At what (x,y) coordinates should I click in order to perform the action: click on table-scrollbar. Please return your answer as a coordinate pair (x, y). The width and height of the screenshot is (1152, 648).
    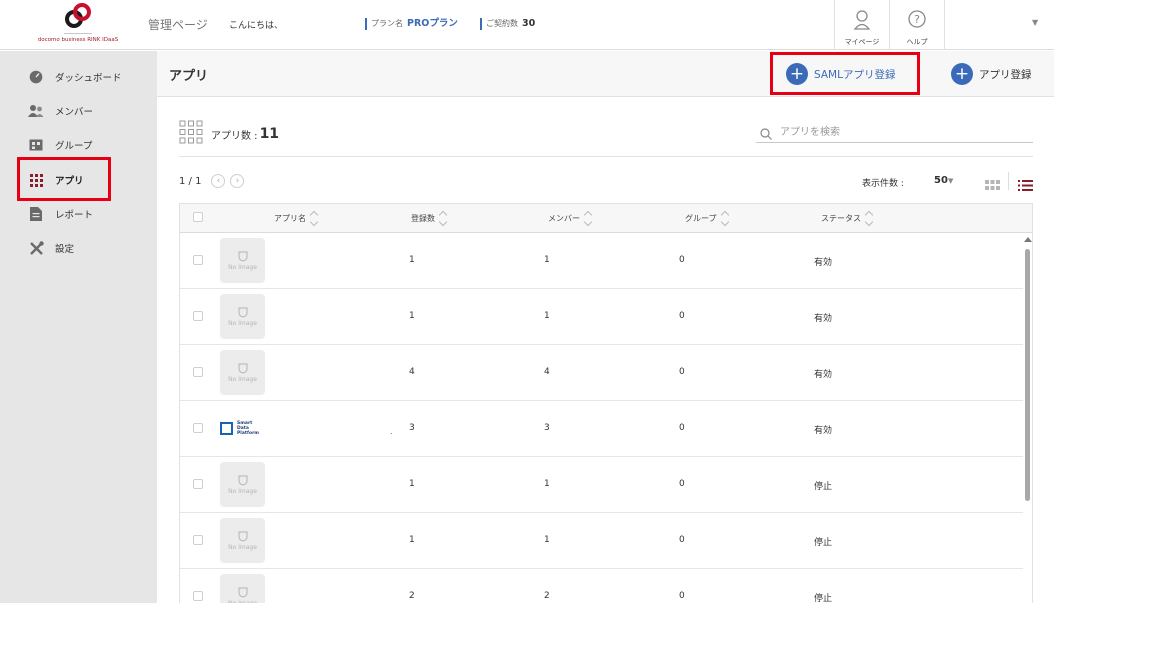
    Looking at the image, I should click on (1027, 418).